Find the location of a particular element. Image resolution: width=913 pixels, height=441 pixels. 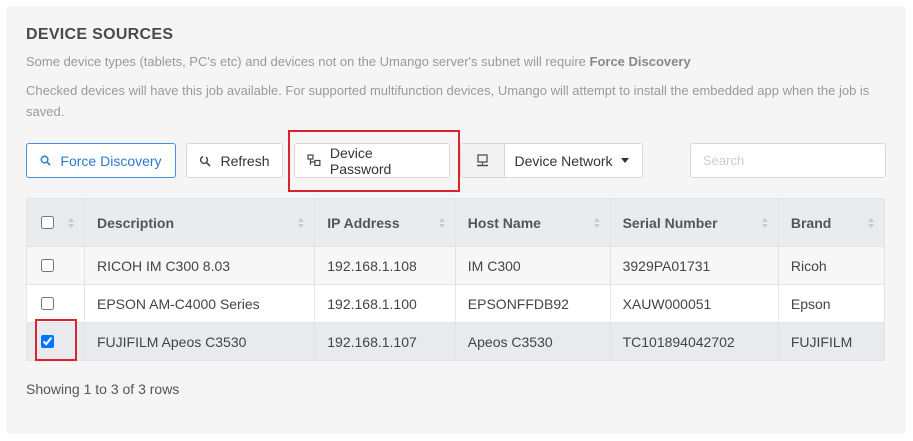

refresh-label: Refresh is located at coordinates (245, 160).